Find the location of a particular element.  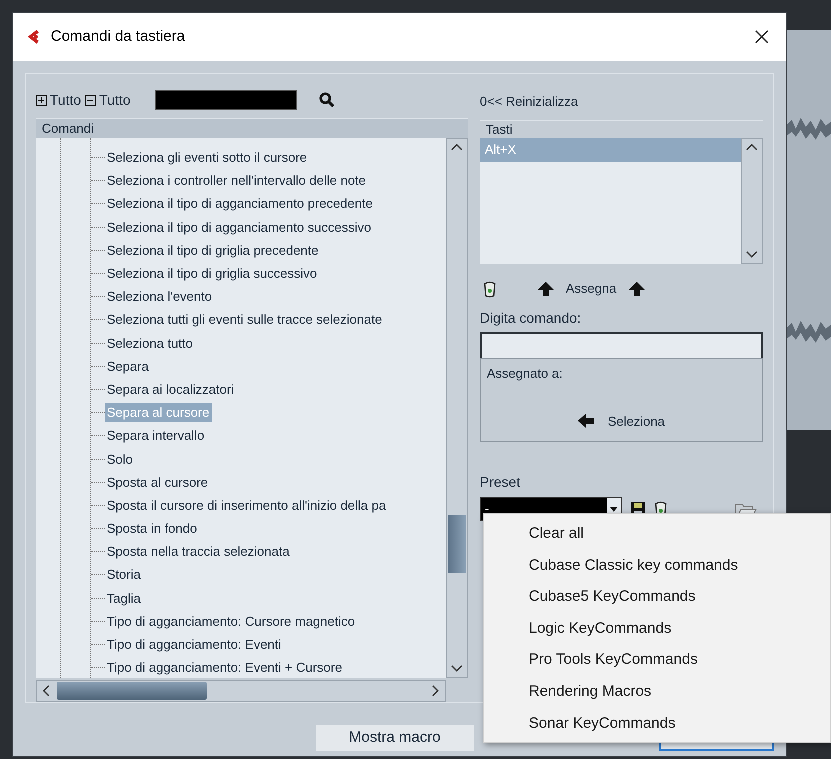

preset-label: Preset is located at coordinates (501, 482).